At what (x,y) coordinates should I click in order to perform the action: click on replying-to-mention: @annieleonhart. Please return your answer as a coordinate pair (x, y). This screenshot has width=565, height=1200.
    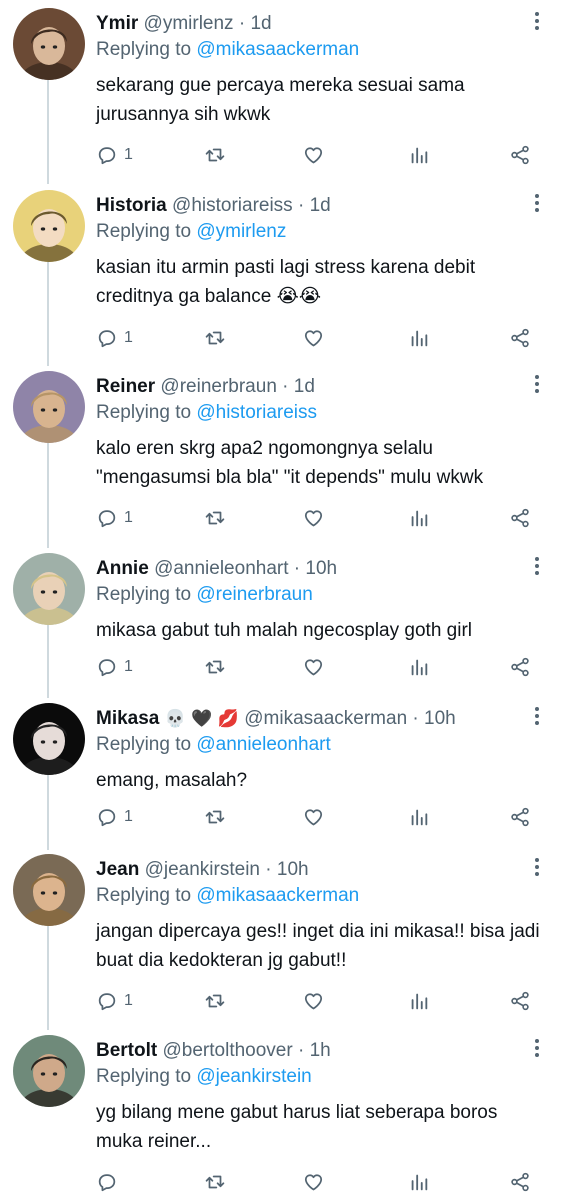
    Looking at the image, I should click on (263, 744).